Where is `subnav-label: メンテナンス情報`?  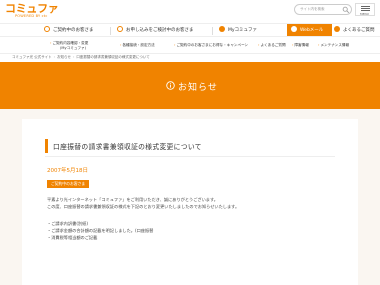
subnav-label: メンテナンス情報 is located at coordinates (335, 45).